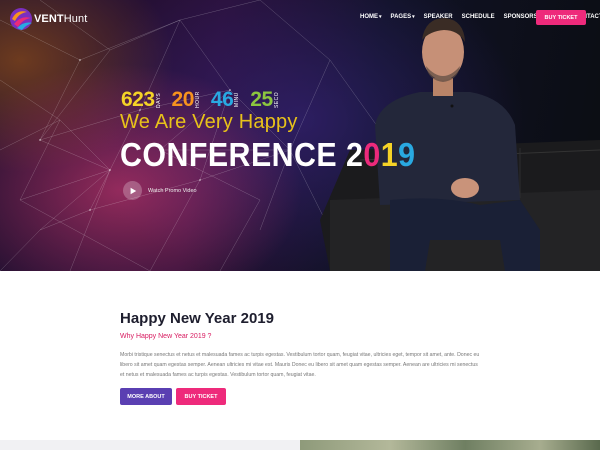  What do you see at coordinates (237, 100) in the screenshot?
I see `countdown-label: MINU` at bounding box center [237, 100].